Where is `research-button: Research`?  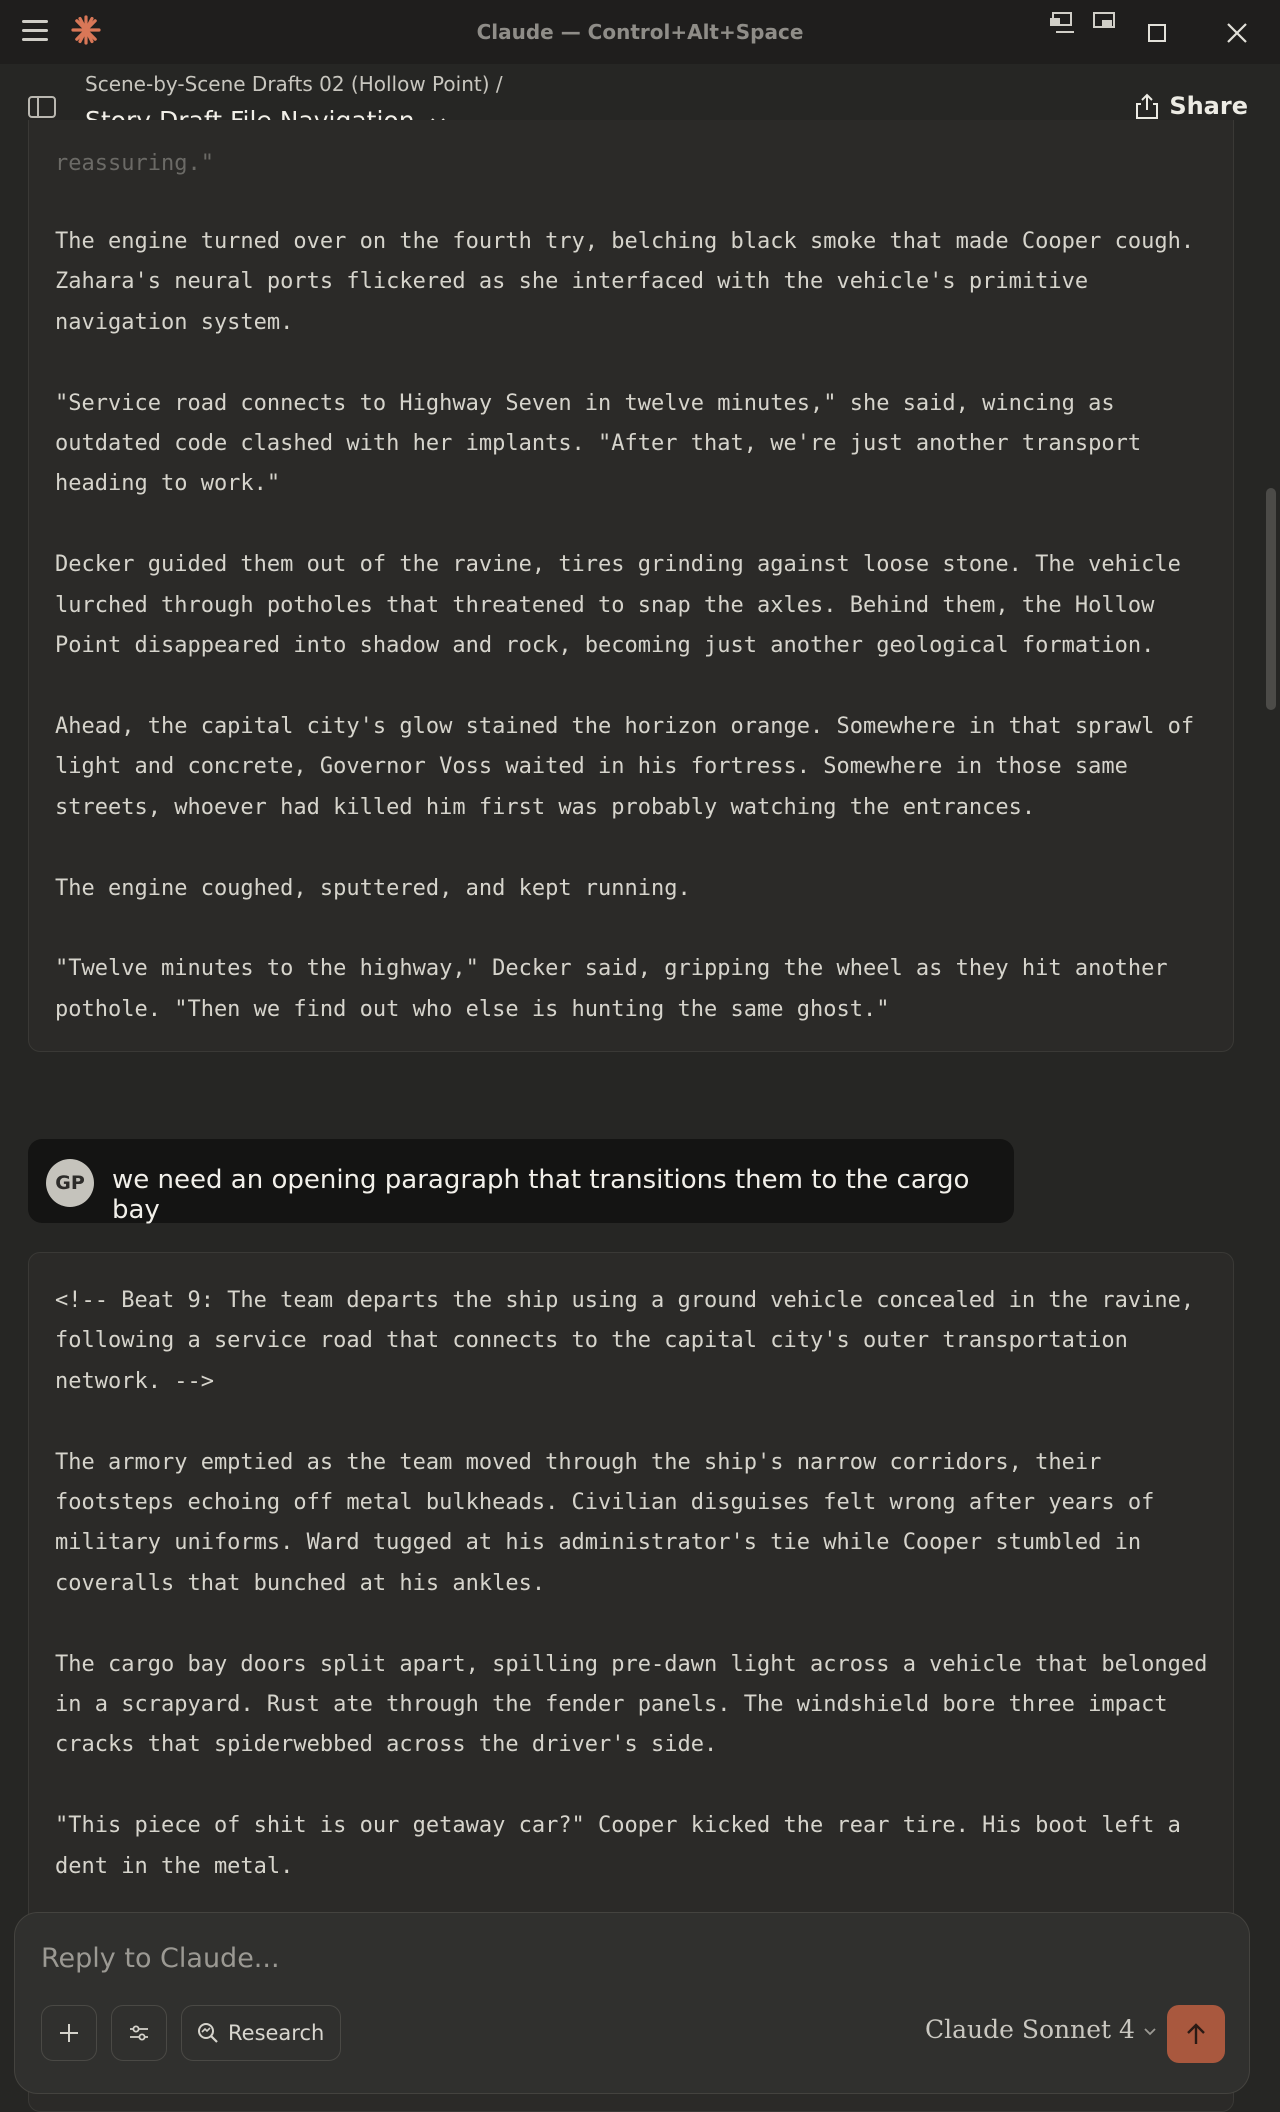 research-button: Research is located at coordinates (261, 2033).